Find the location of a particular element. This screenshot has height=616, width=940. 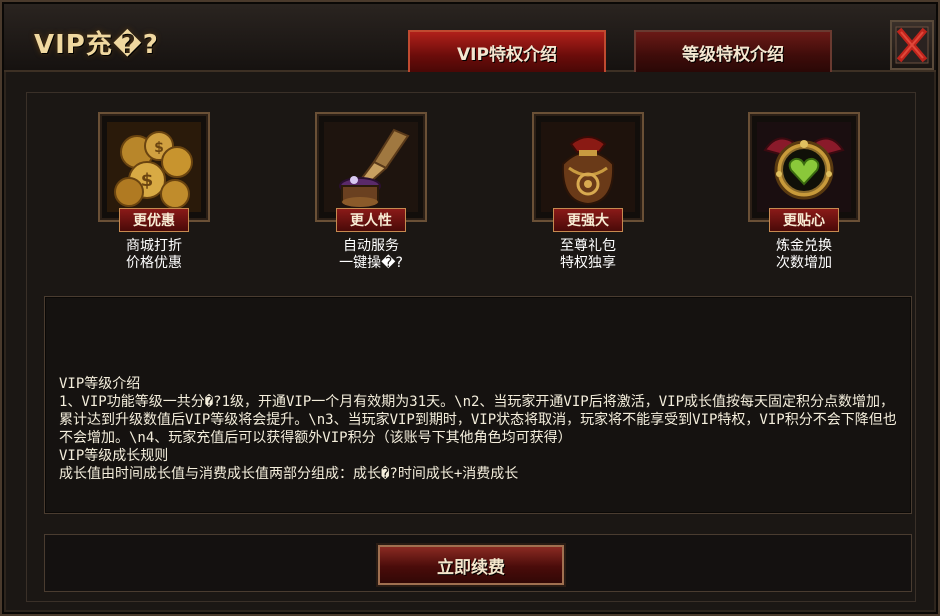

feature-icon-frame: 更贴心 is located at coordinates (804, 172).